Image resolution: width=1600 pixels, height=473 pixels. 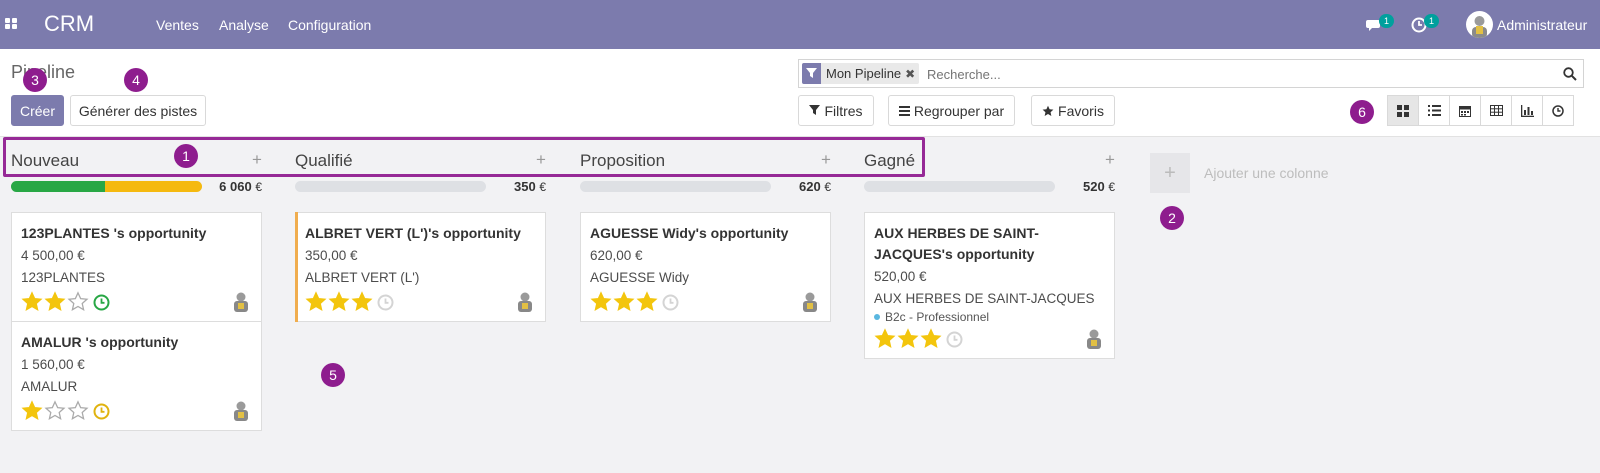 I want to click on clock-icon, so click(x=1558, y=110).